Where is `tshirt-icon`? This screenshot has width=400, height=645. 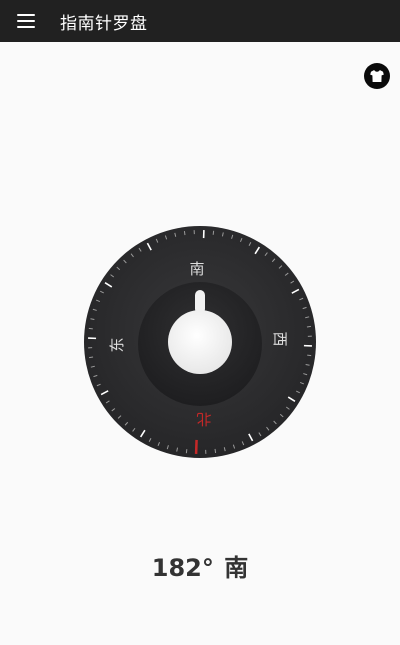
tshirt-icon is located at coordinates (377, 76).